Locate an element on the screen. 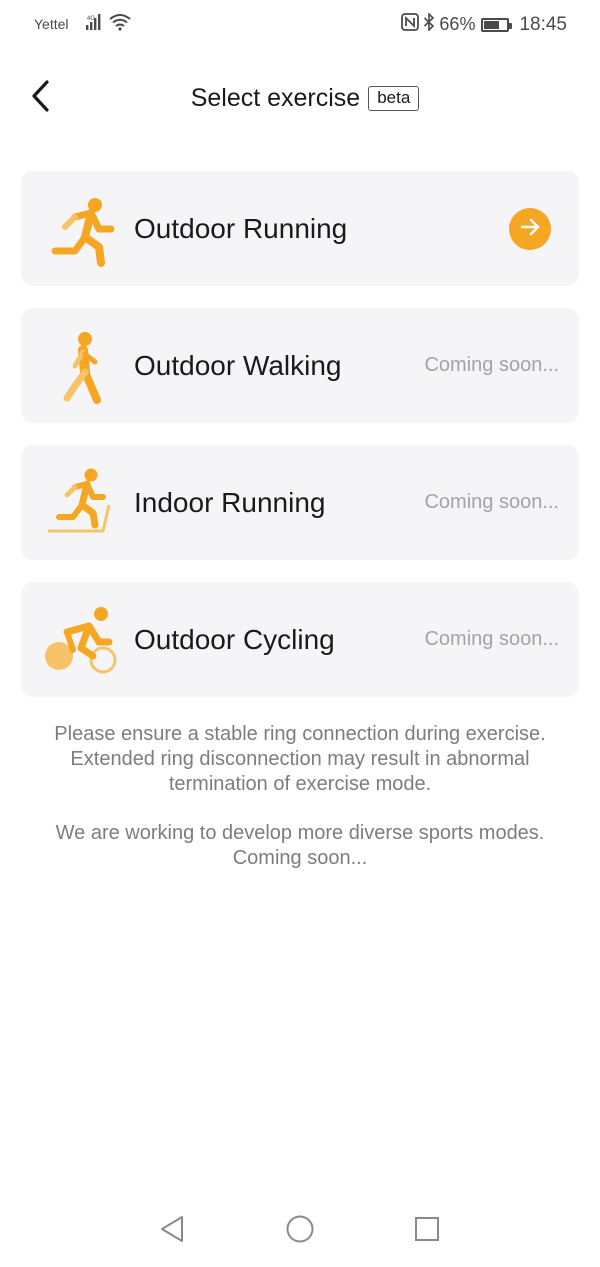 The image size is (600, 1267). system-navigation-bar is located at coordinates (300, 1230).